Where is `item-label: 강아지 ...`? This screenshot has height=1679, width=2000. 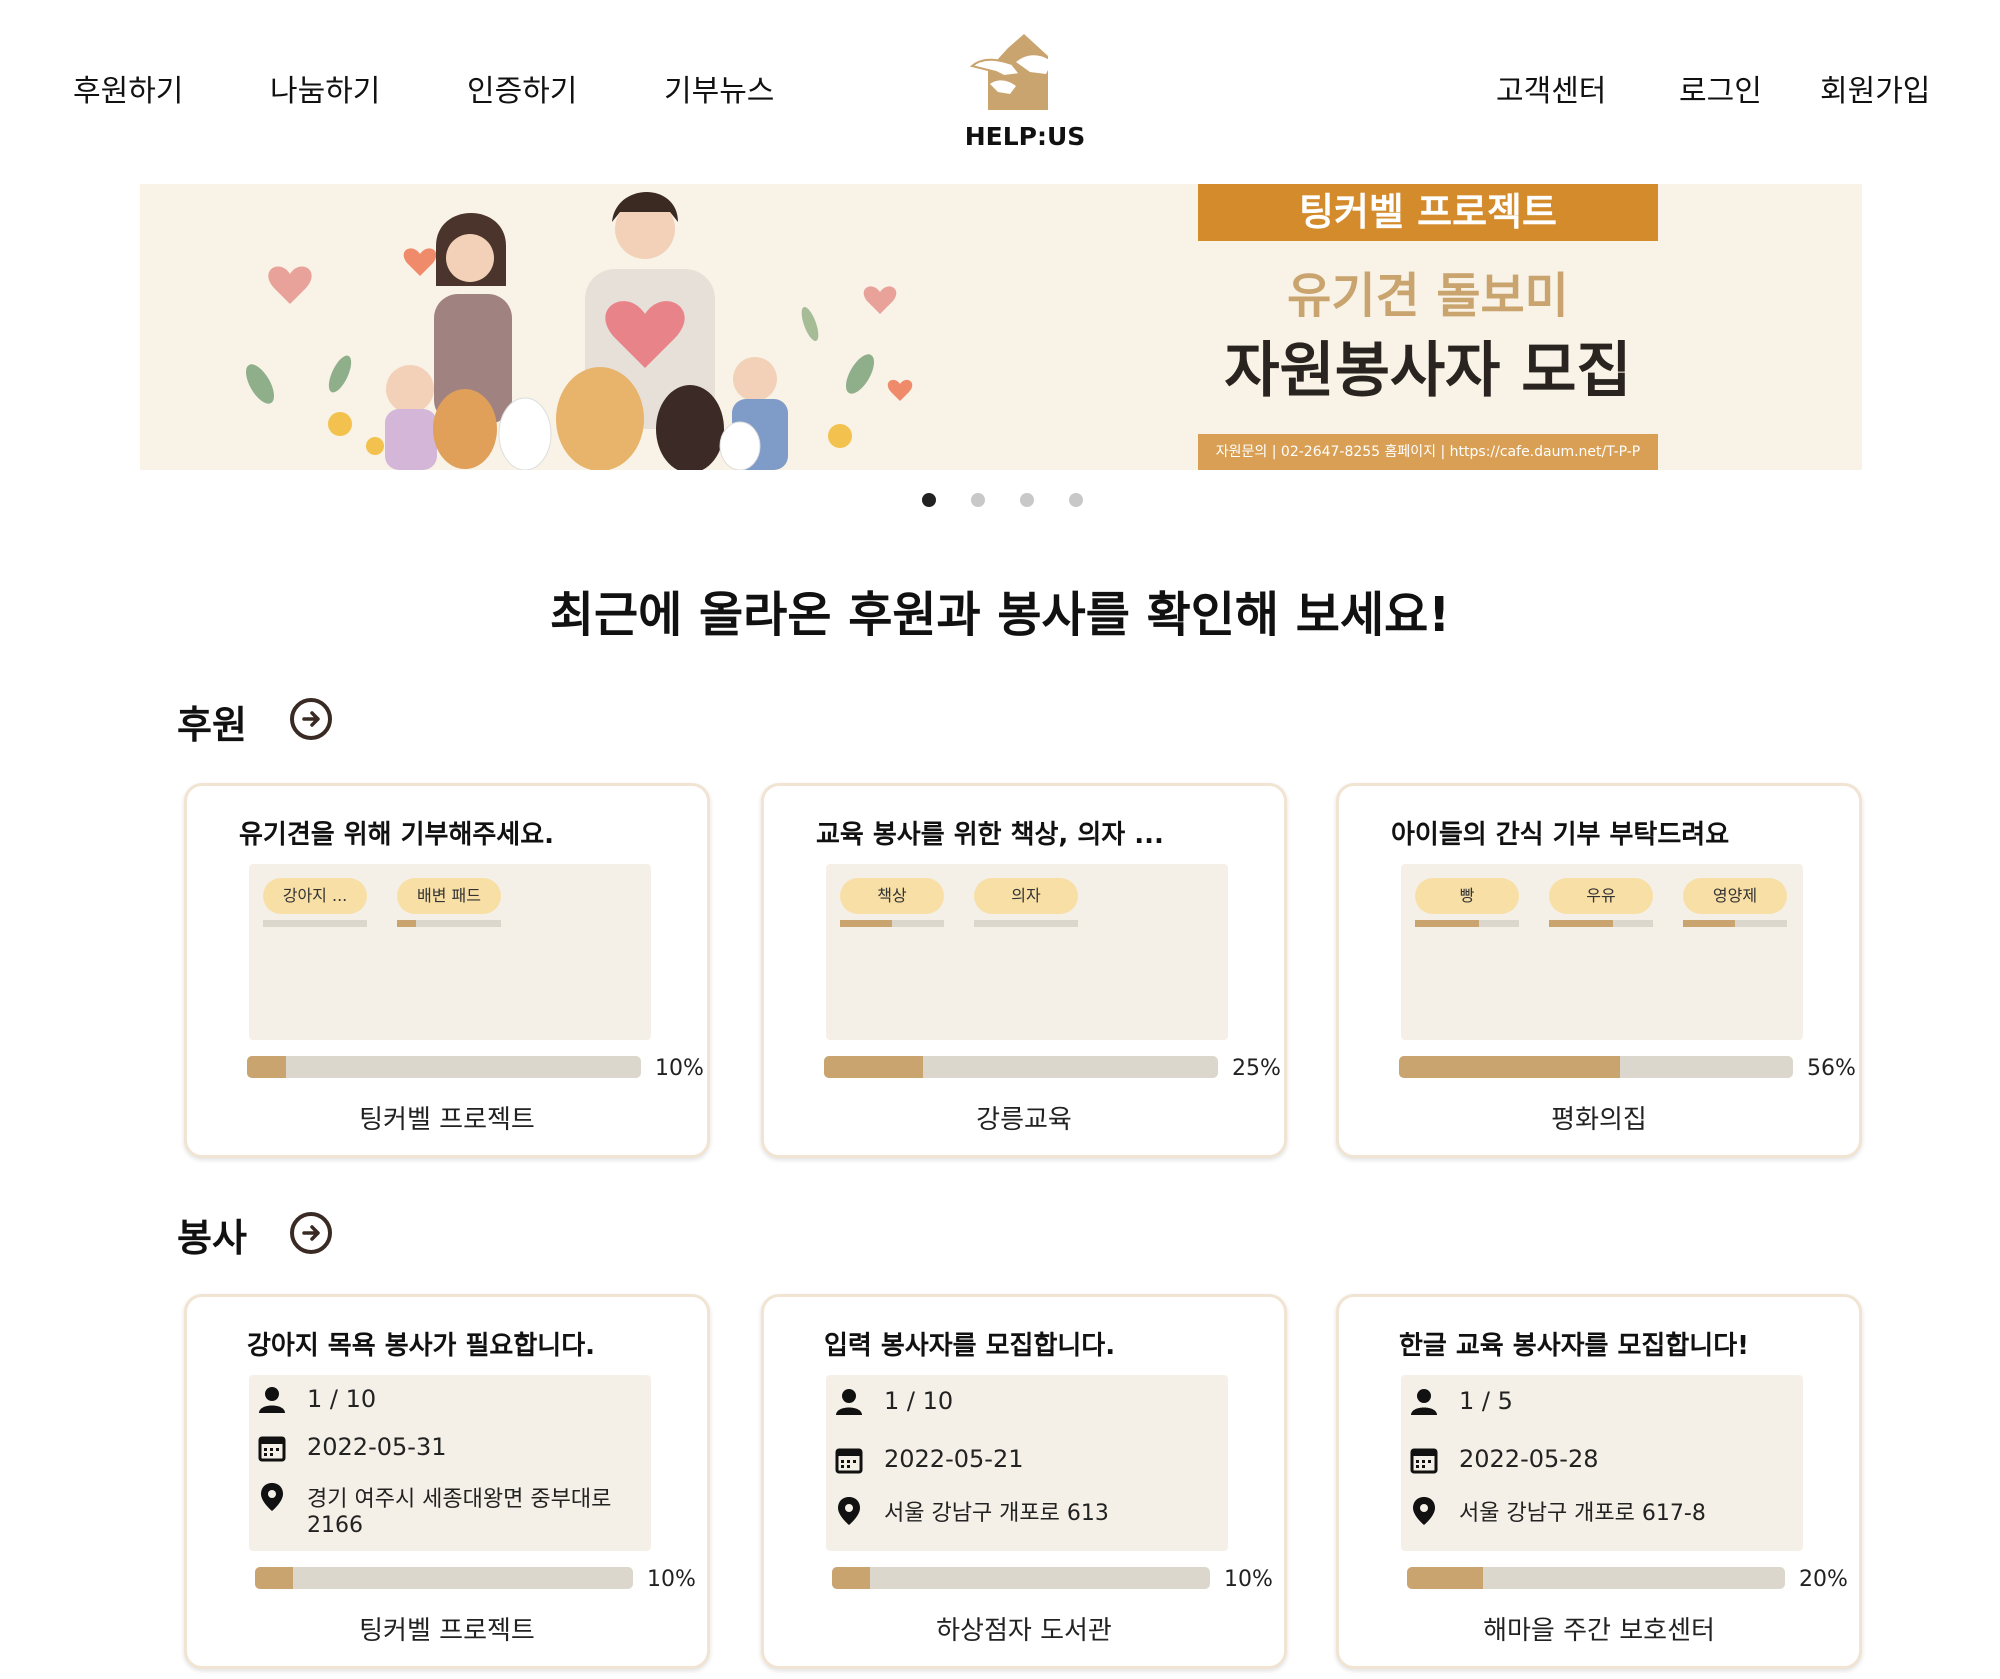
item-label: 강아지 ... is located at coordinates (315, 896).